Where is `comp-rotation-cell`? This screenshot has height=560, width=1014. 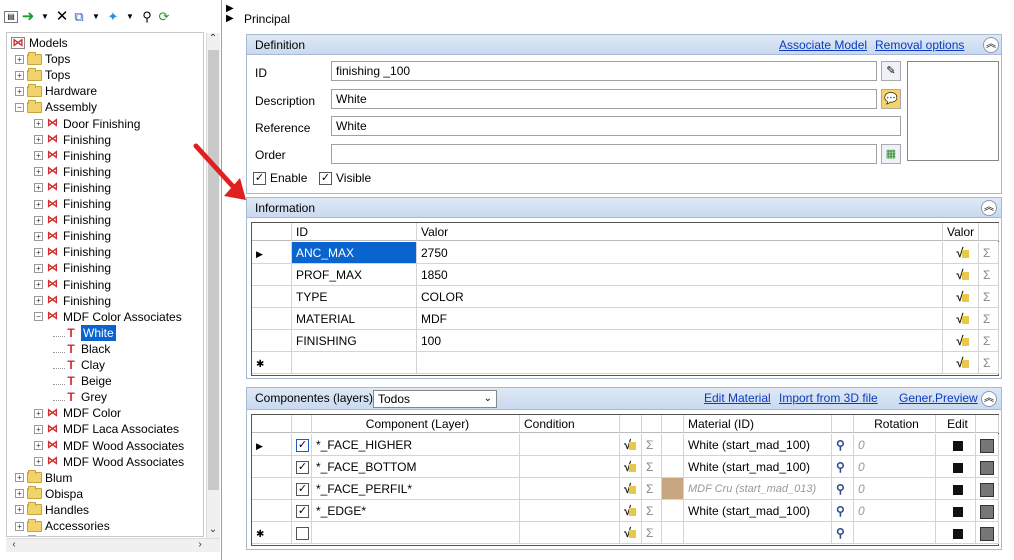 comp-rotation-cell is located at coordinates (895, 533).